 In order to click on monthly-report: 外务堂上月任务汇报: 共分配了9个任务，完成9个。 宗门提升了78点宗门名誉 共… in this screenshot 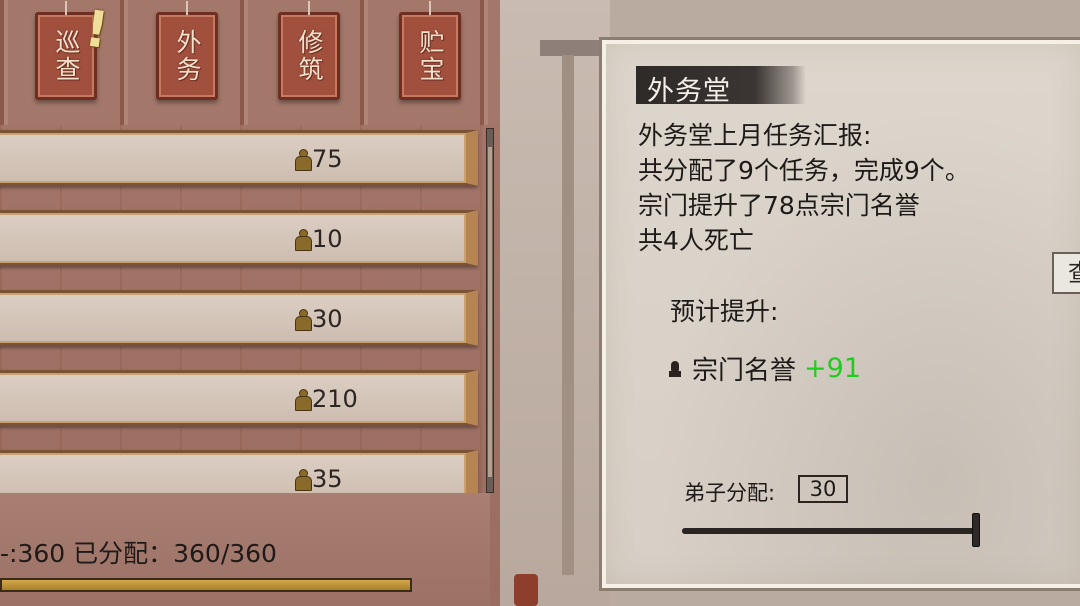, I will do `click(804, 188)`.